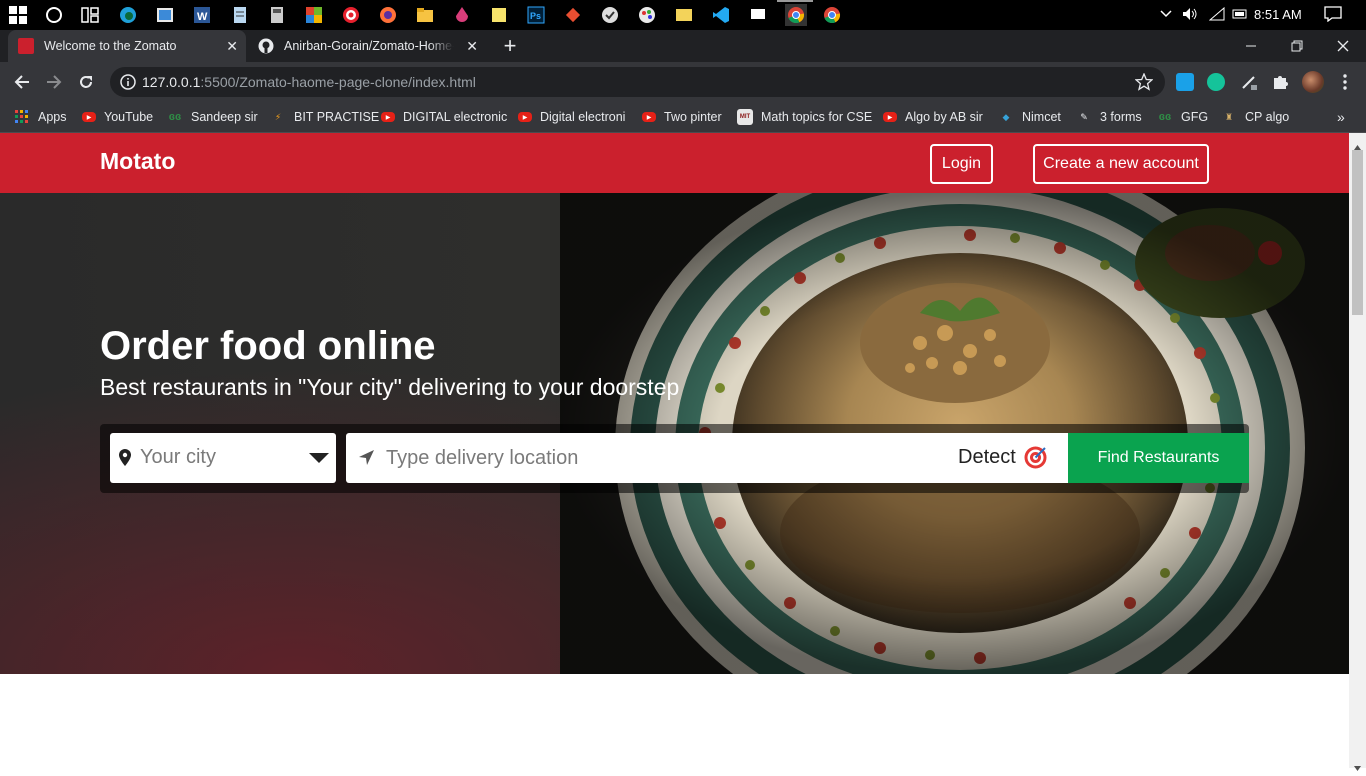  I want to click on create-account-button: Create a new account, so click(1121, 164).